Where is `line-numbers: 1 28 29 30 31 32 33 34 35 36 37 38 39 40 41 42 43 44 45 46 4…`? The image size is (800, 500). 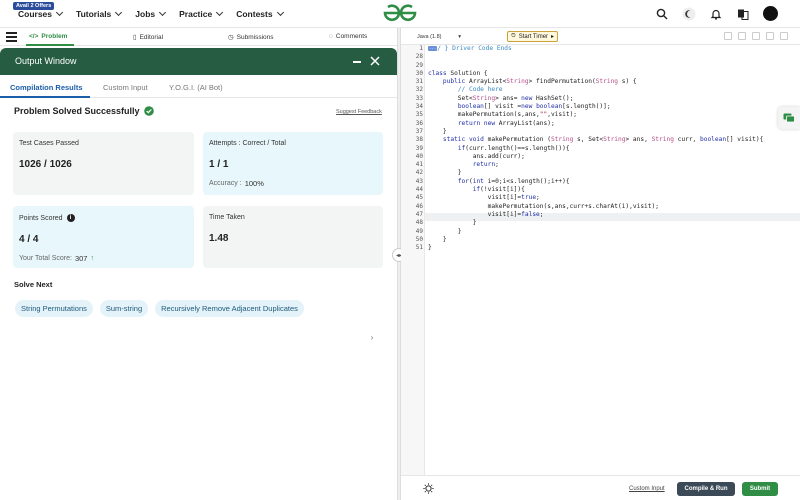 line-numbers: 1 28 29 30 31 32 33 34 35 36 37 38 39 40 41 42 43 44 45 46 4… is located at coordinates (412, 148).